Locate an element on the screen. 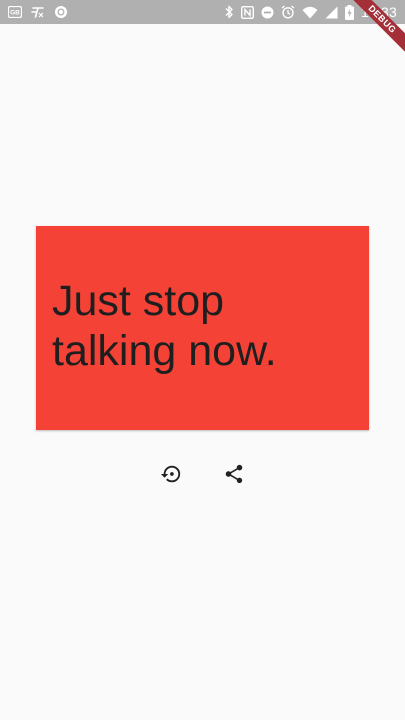  alarm-icon is located at coordinates (288, 12).